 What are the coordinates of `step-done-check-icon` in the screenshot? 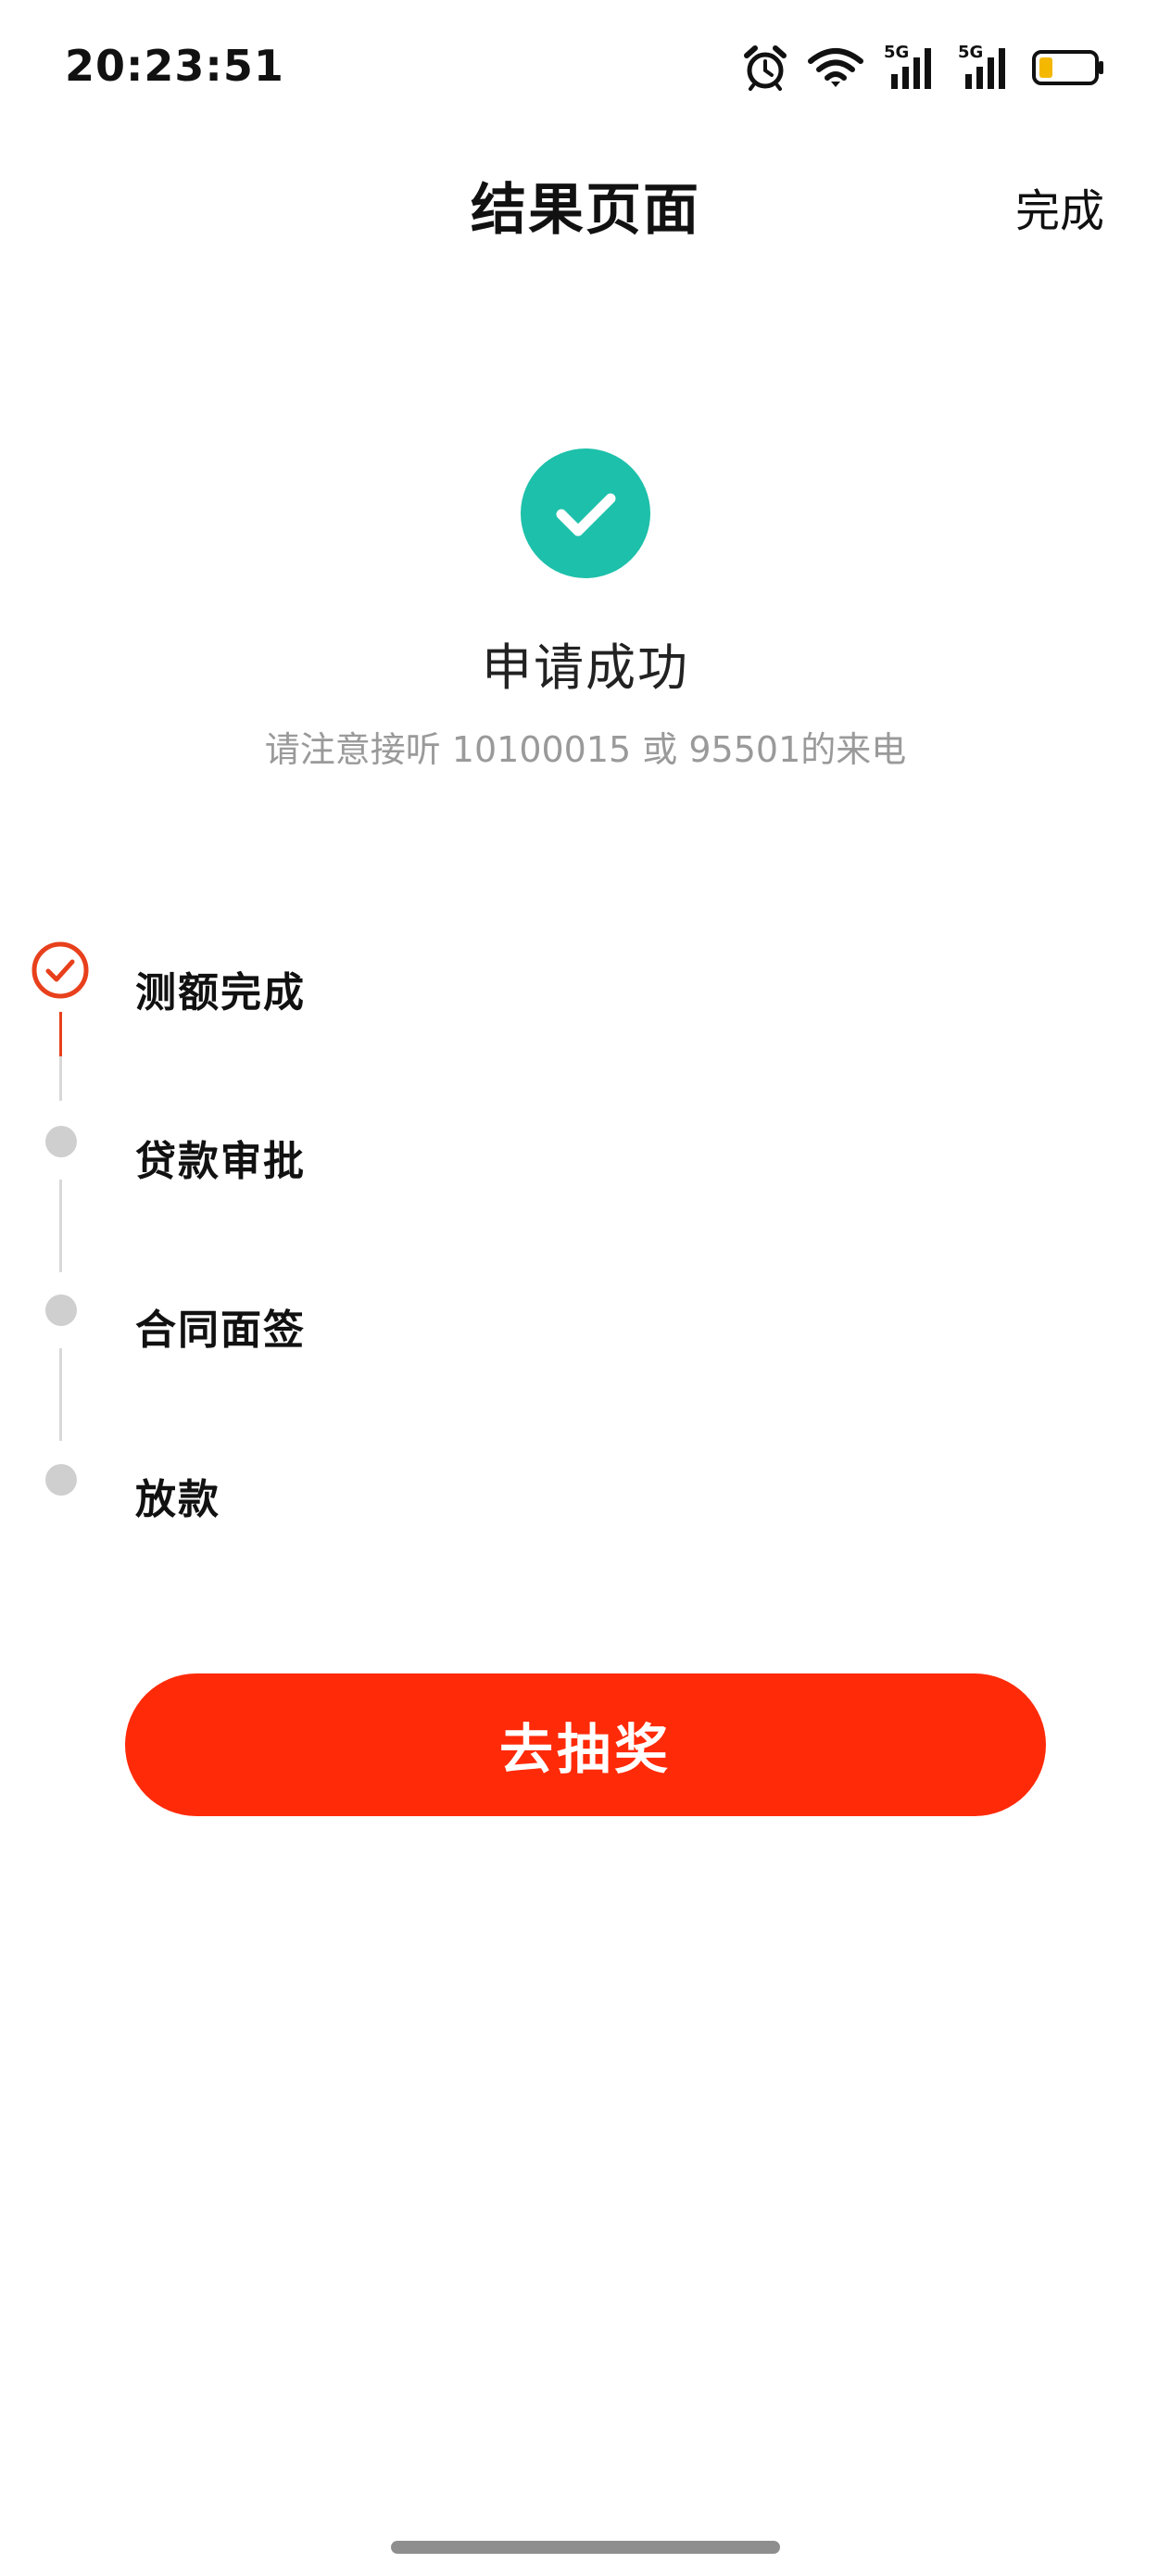 It's located at (60, 970).